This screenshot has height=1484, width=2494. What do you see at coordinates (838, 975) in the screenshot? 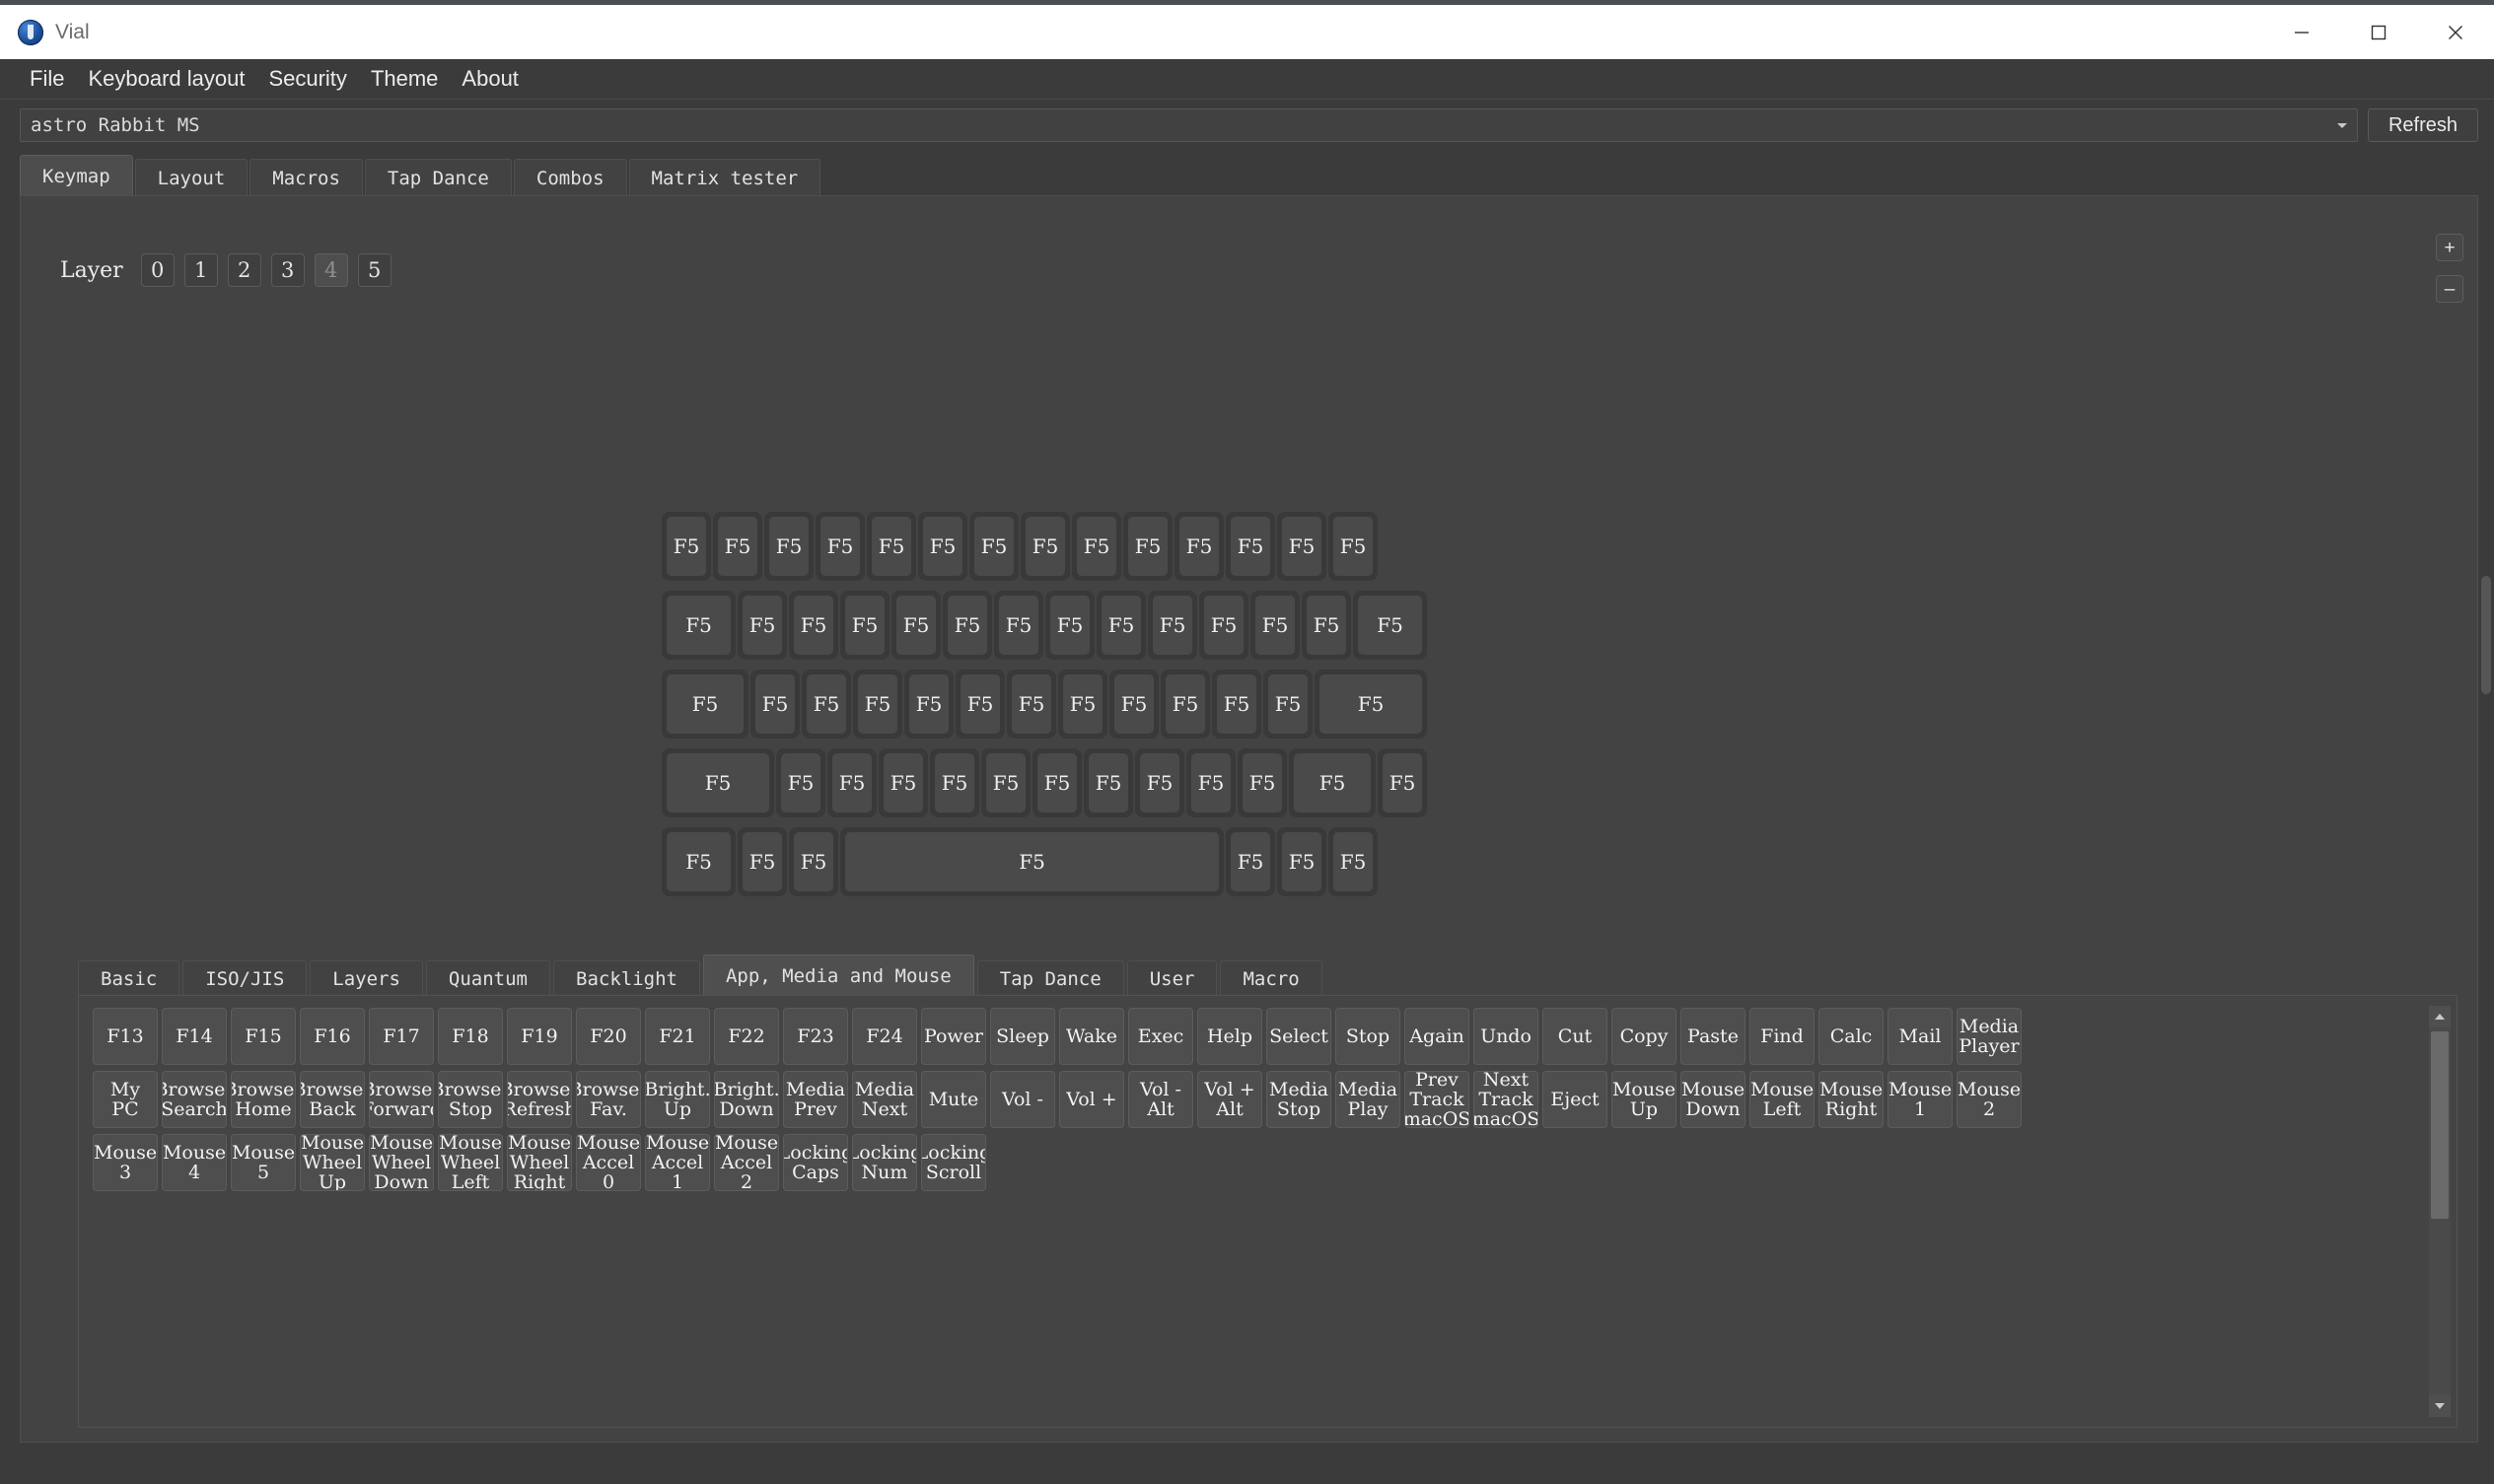
I see `keycode-tab-app-media-and-mouse: App, Media and Mouse` at bounding box center [838, 975].